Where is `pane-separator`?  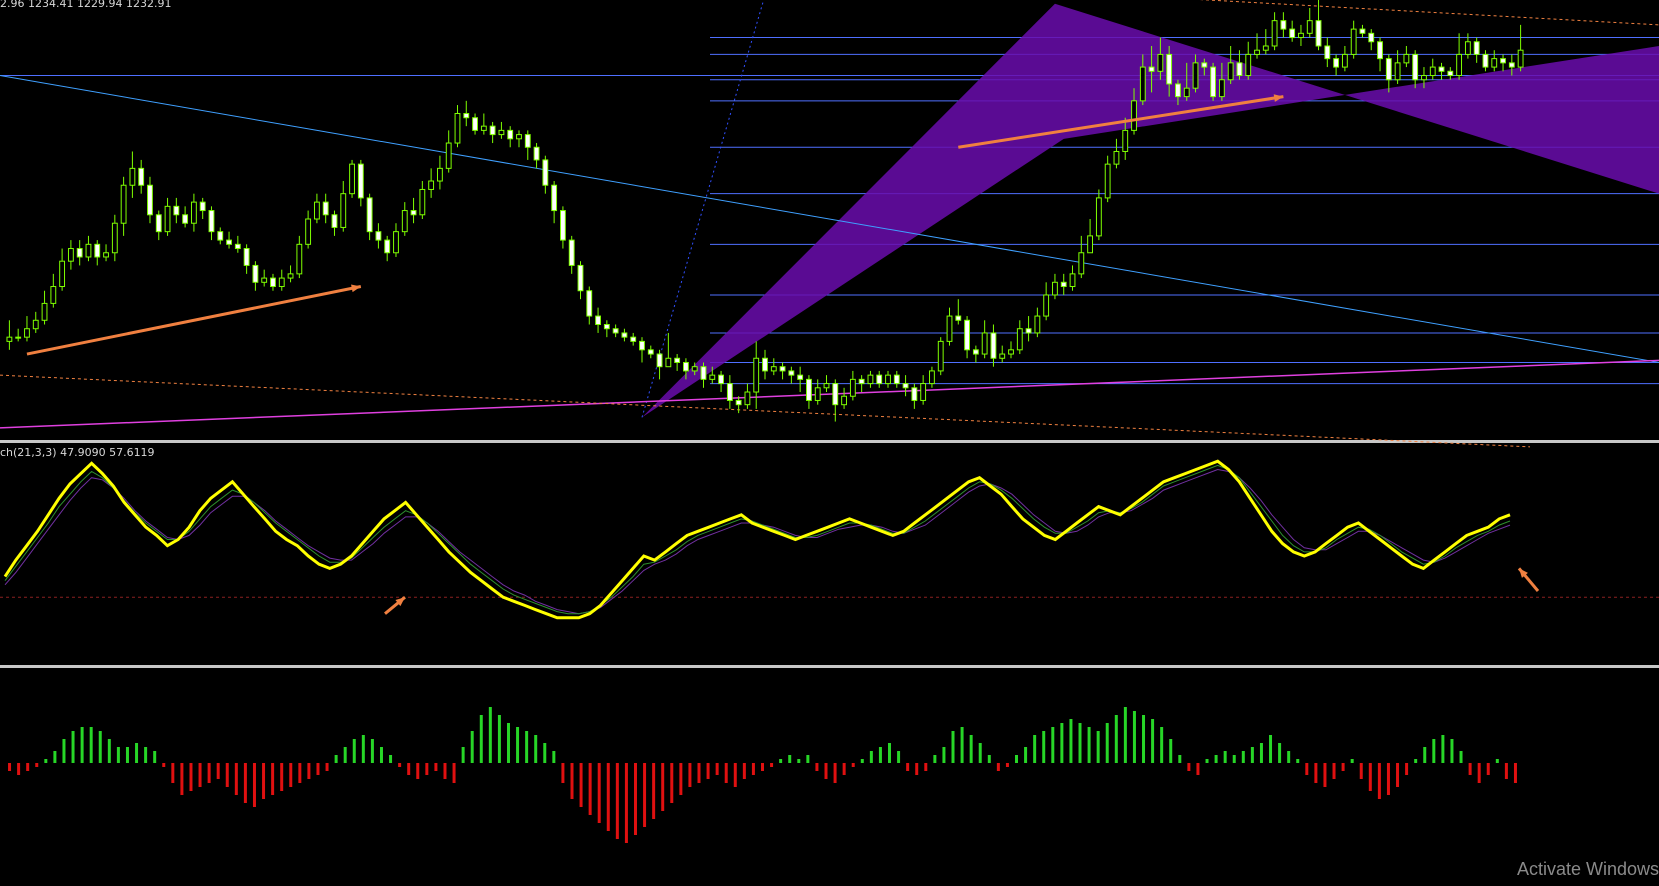
pane-separator is located at coordinates (829, 666).